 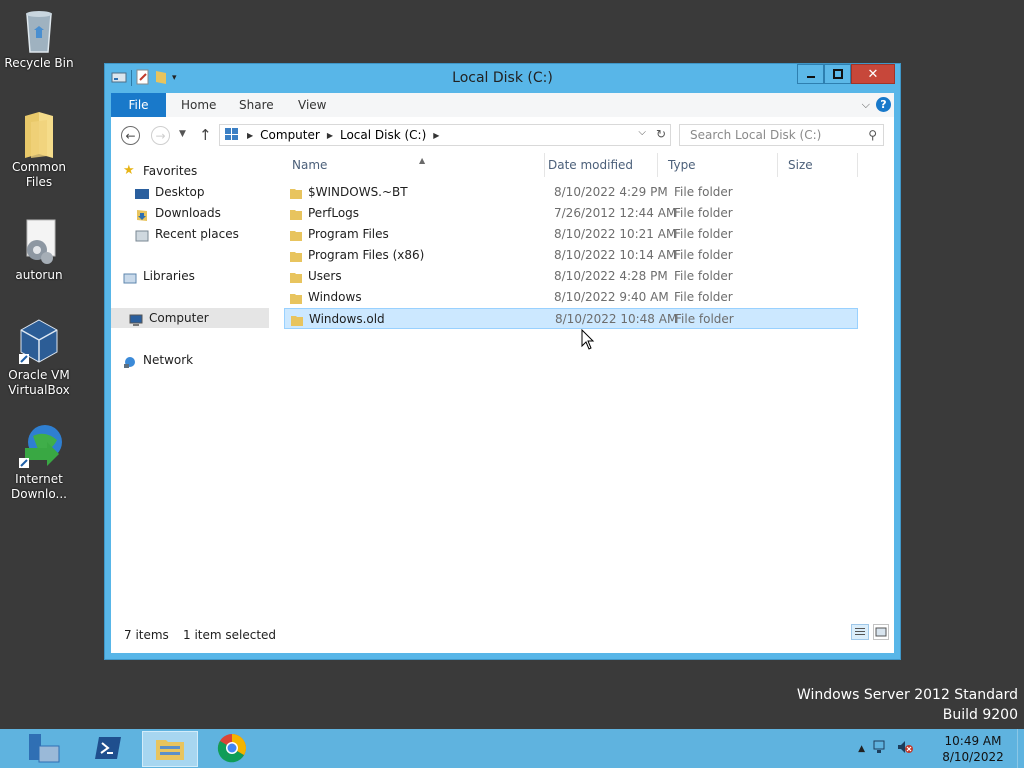 What do you see at coordinates (256, 105) in the screenshot?
I see `tab-share: Share` at bounding box center [256, 105].